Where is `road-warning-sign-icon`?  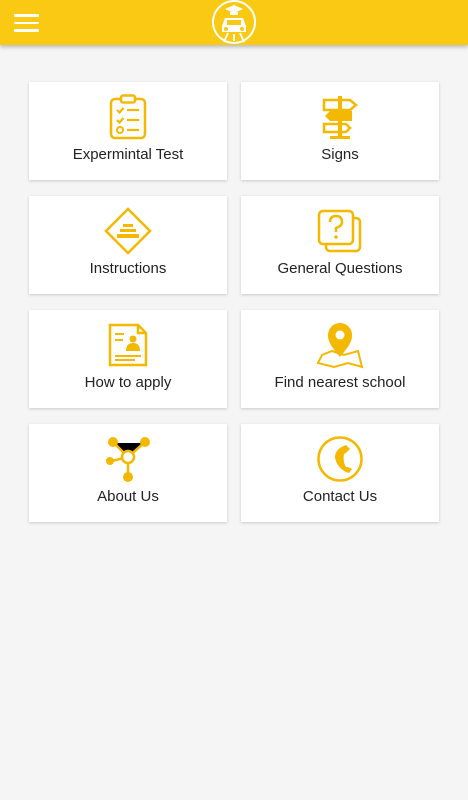 road-warning-sign-icon is located at coordinates (128, 231).